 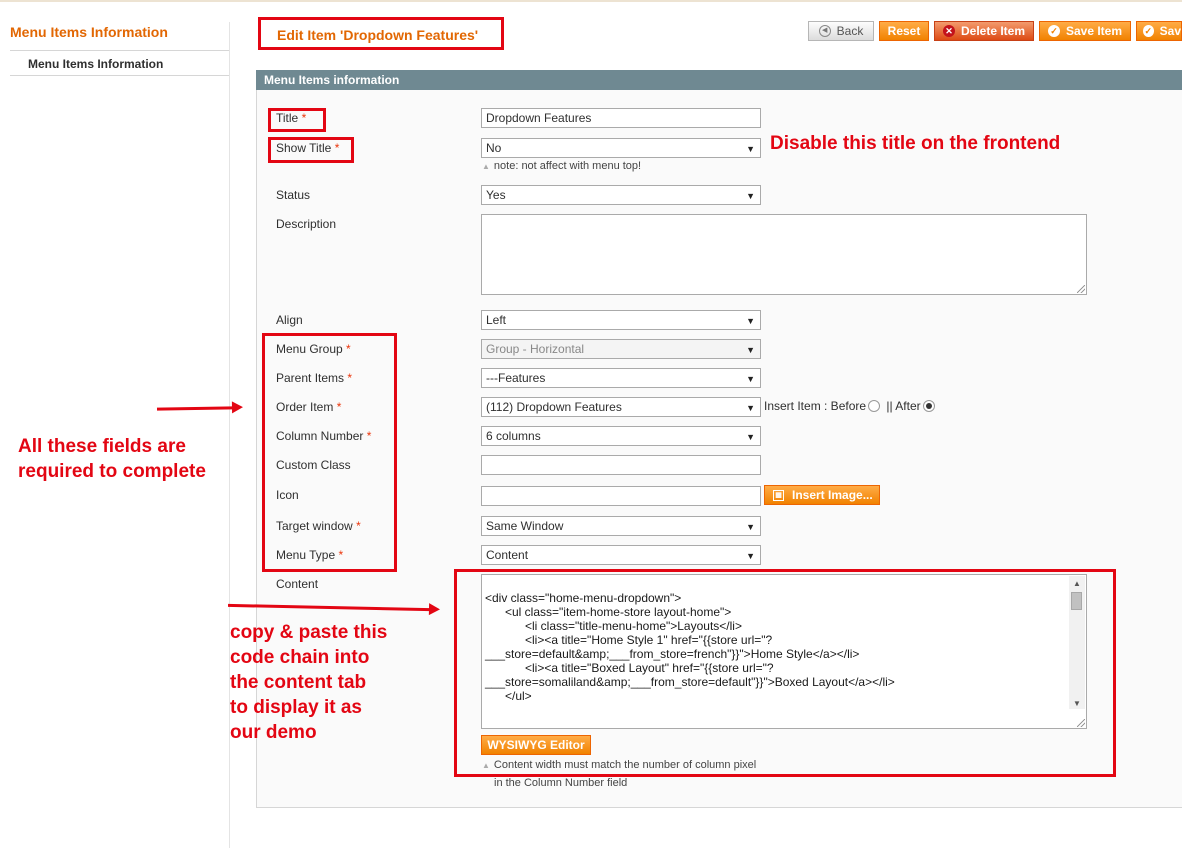 What do you see at coordinates (309, 632) in the screenshot?
I see `annotation-copy-line: copy & paste this` at bounding box center [309, 632].